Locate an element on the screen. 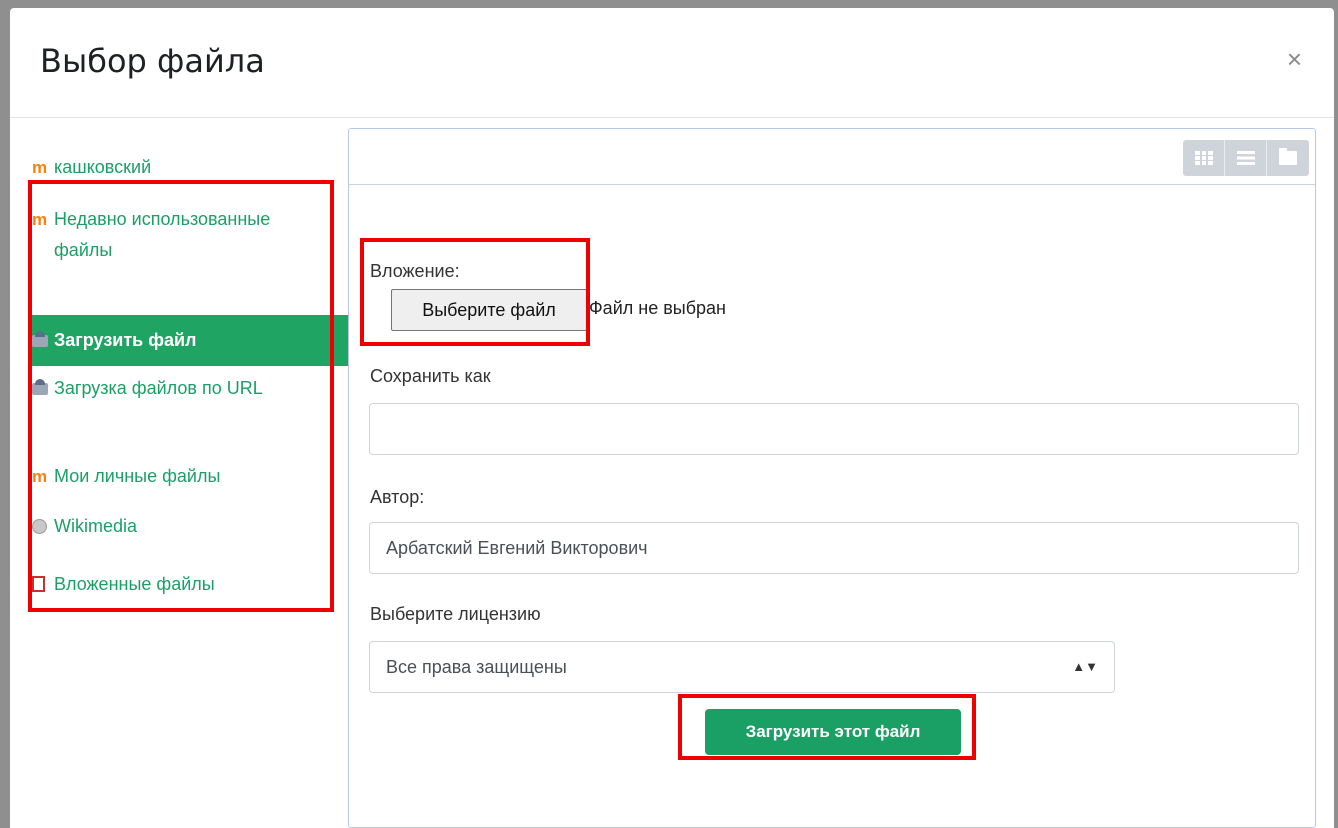  attachment-label: Вложение: is located at coordinates (415, 271).